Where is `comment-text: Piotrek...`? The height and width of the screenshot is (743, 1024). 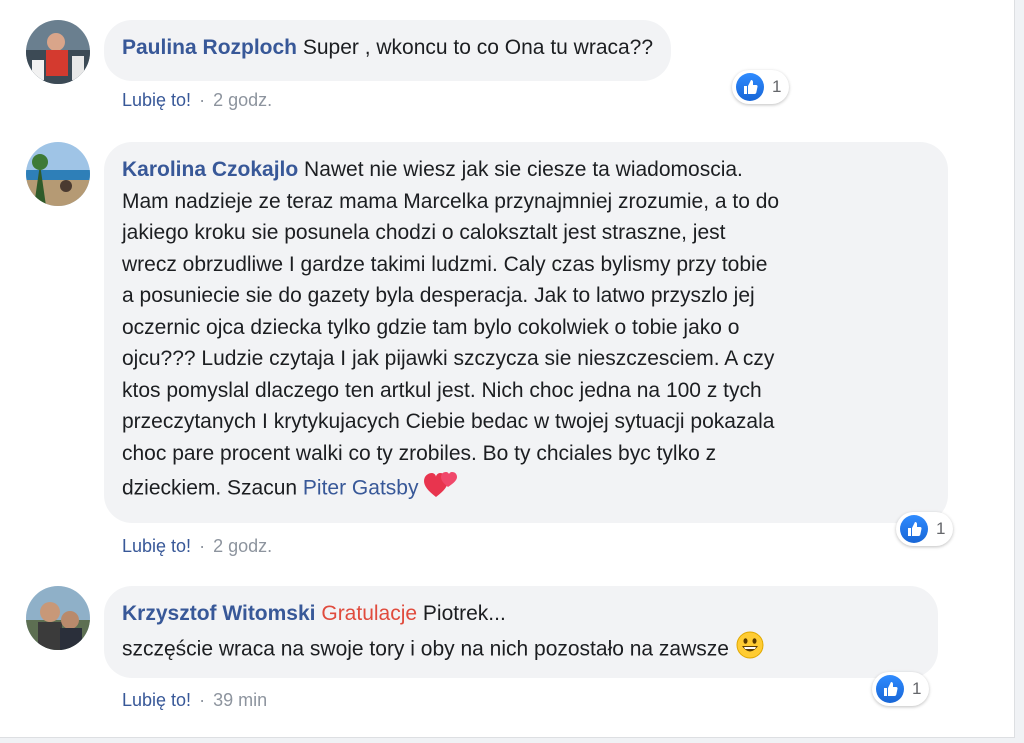 comment-text: Piotrek... is located at coordinates (461, 613).